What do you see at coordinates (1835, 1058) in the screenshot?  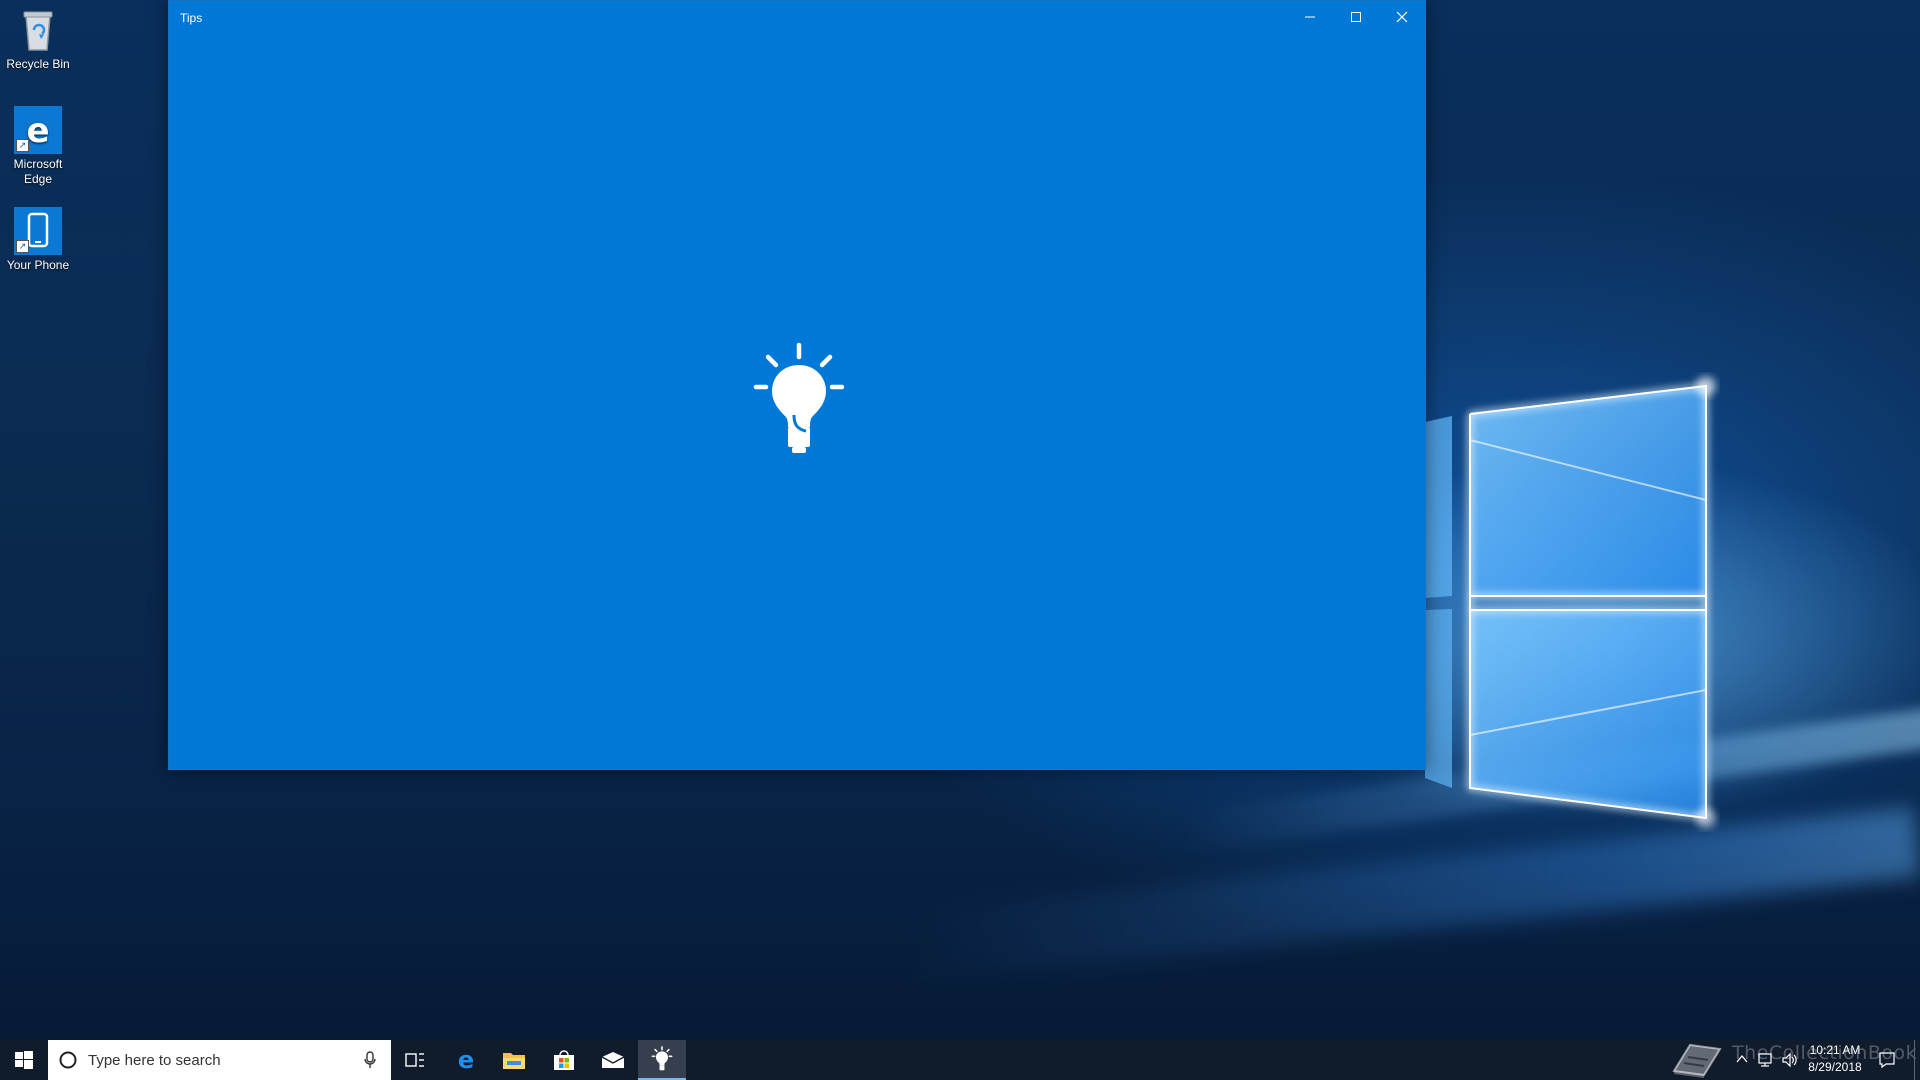 I see `clock: 10:21 AM 8/29/2018` at bounding box center [1835, 1058].